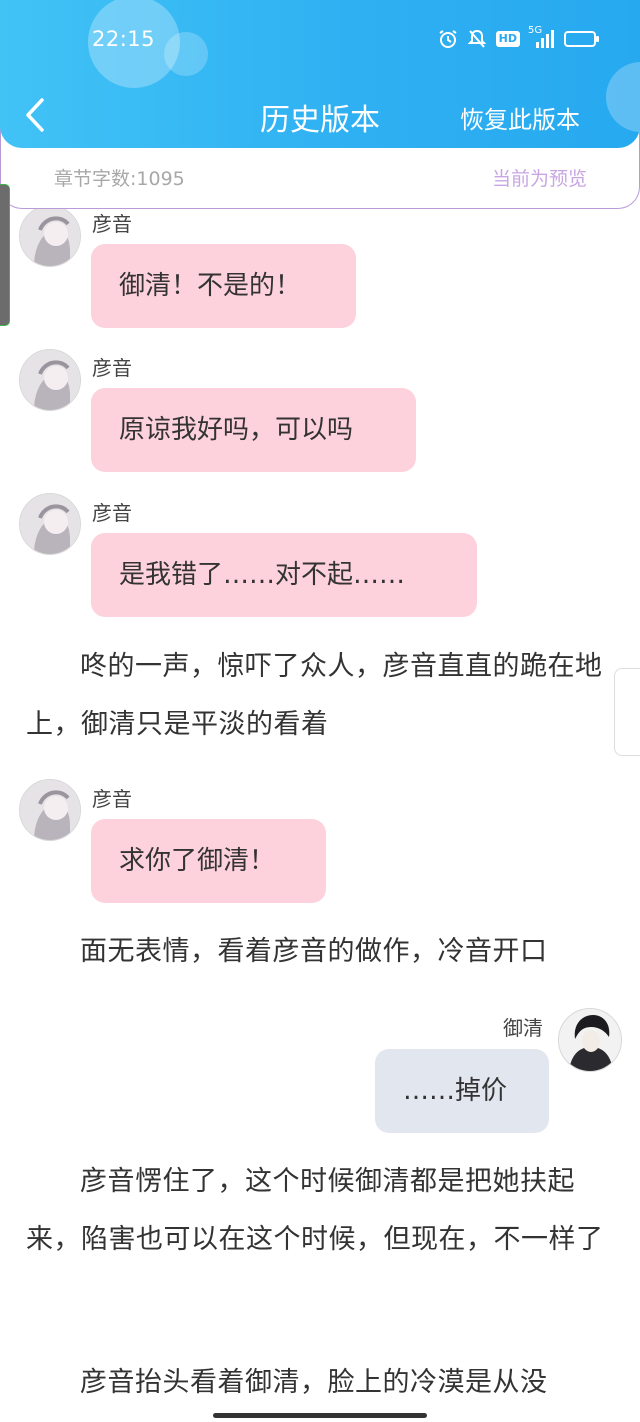  What do you see at coordinates (5, 255) in the screenshot?
I see `side-handle-left` at bounding box center [5, 255].